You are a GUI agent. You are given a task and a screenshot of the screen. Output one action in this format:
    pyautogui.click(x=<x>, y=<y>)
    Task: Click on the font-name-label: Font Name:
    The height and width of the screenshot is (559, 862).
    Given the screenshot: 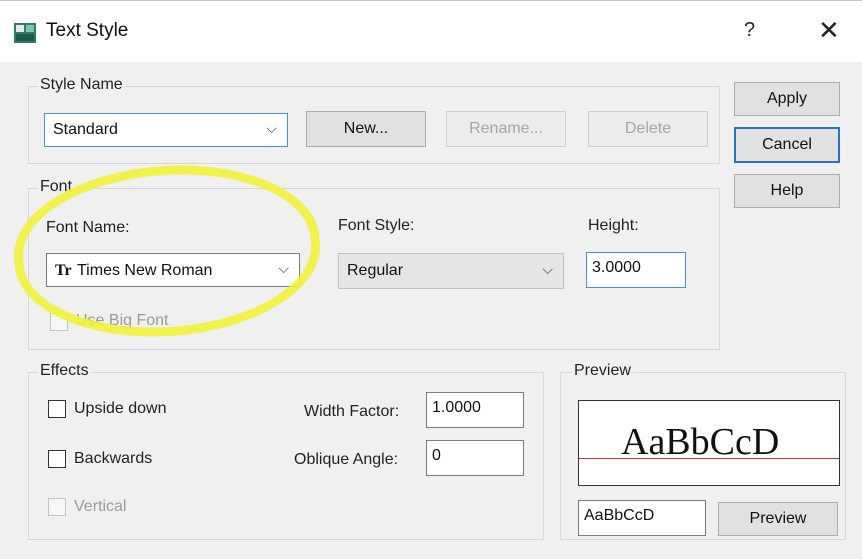 What is the action you would take?
    pyautogui.click(x=88, y=227)
    